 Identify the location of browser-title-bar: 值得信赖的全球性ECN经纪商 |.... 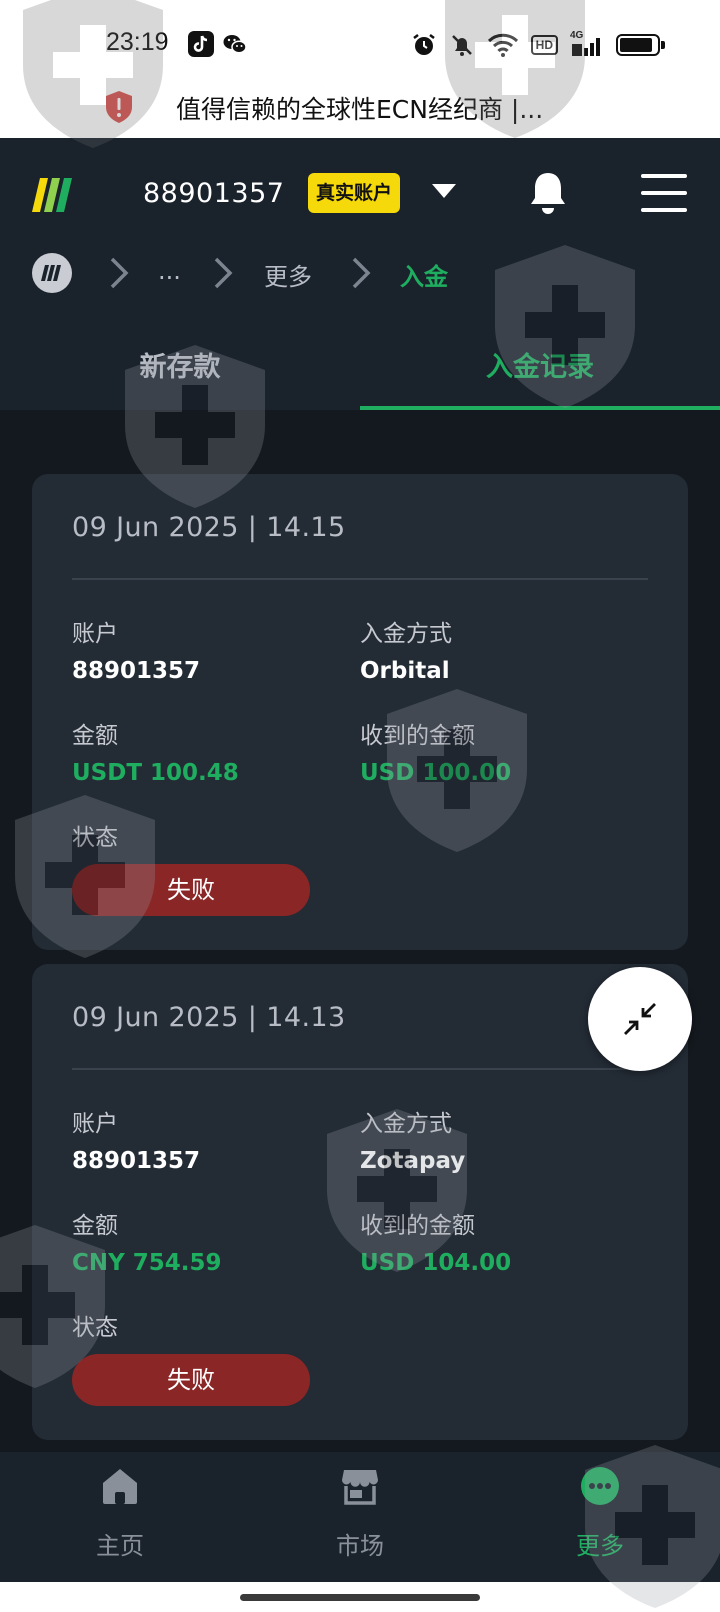
(360, 109).